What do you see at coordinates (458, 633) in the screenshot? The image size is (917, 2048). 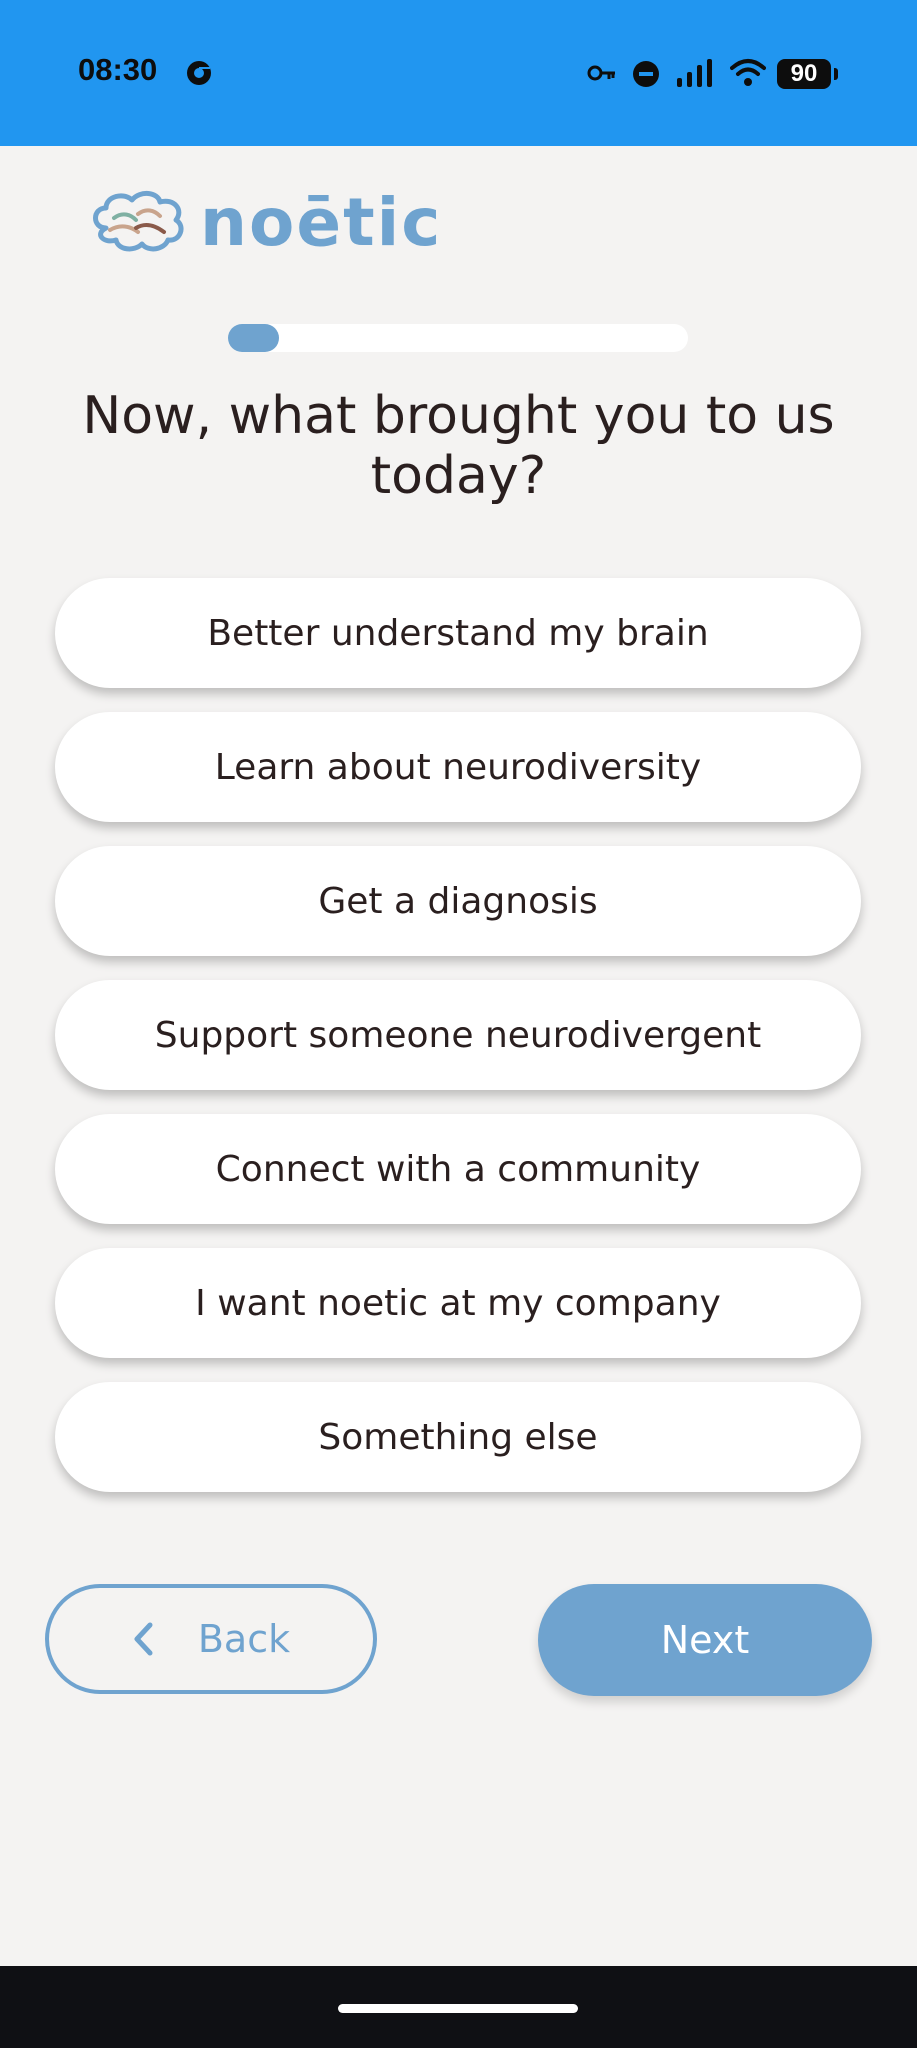 I see `option-better-understand-brain: Better understand my brain` at bounding box center [458, 633].